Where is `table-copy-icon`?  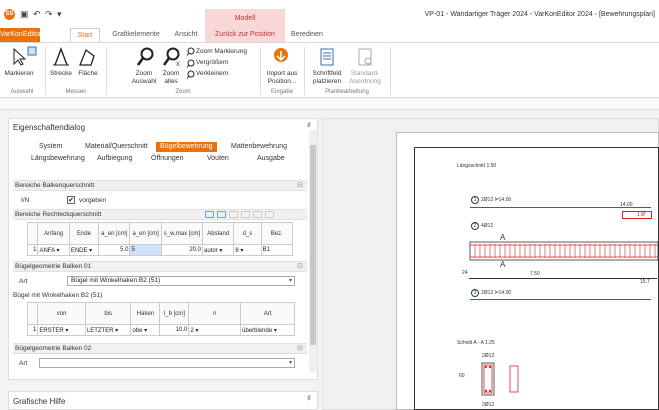
table-copy-icon is located at coordinates (245, 214).